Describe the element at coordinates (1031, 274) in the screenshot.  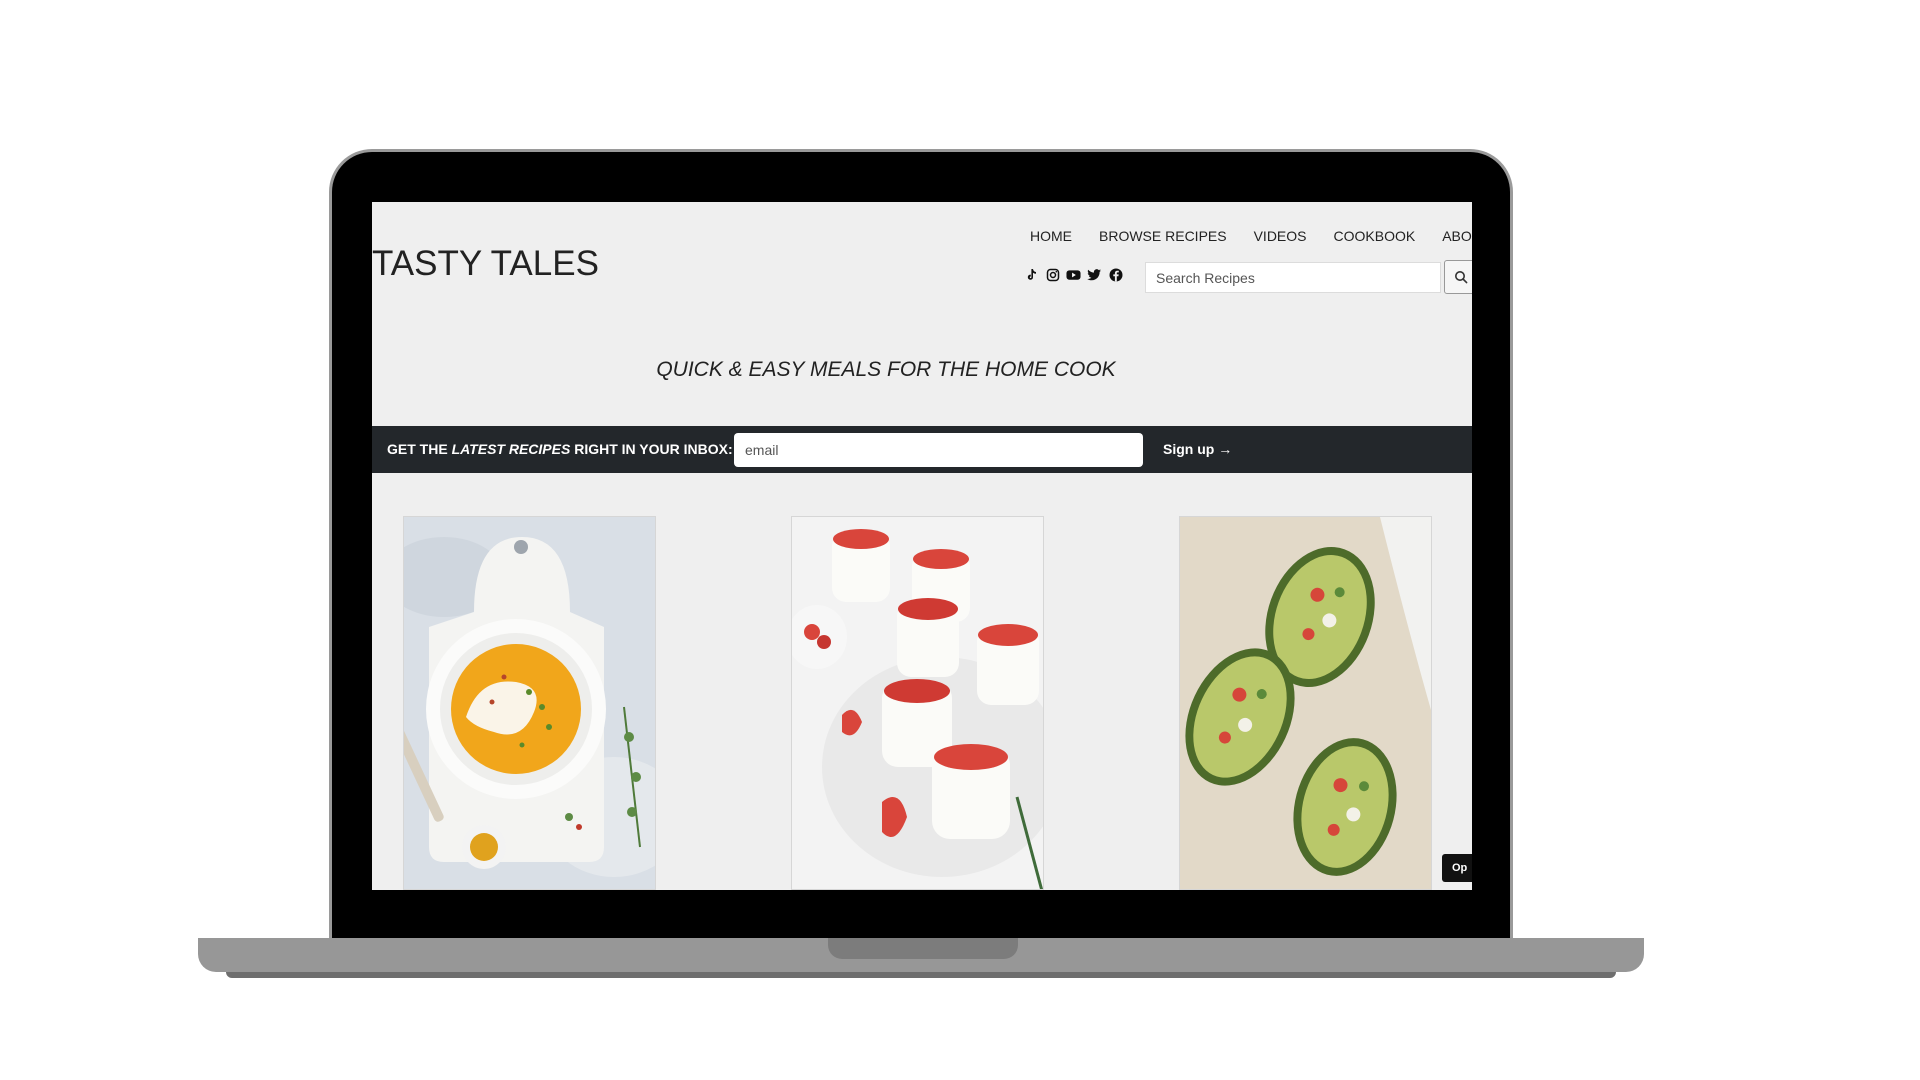
I see `tiktok-icon` at that location.